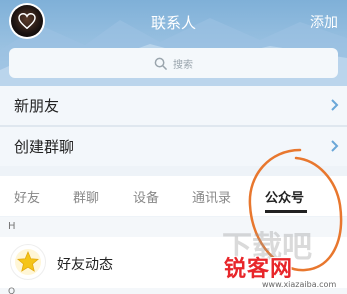 This screenshot has width=347, height=294. Describe the element at coordinates (173, 105) in the screenshot. I see `new-friend-row: 新朋友` at that location.